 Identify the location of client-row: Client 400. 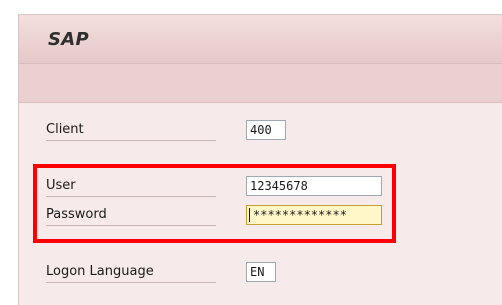
(260, 131).